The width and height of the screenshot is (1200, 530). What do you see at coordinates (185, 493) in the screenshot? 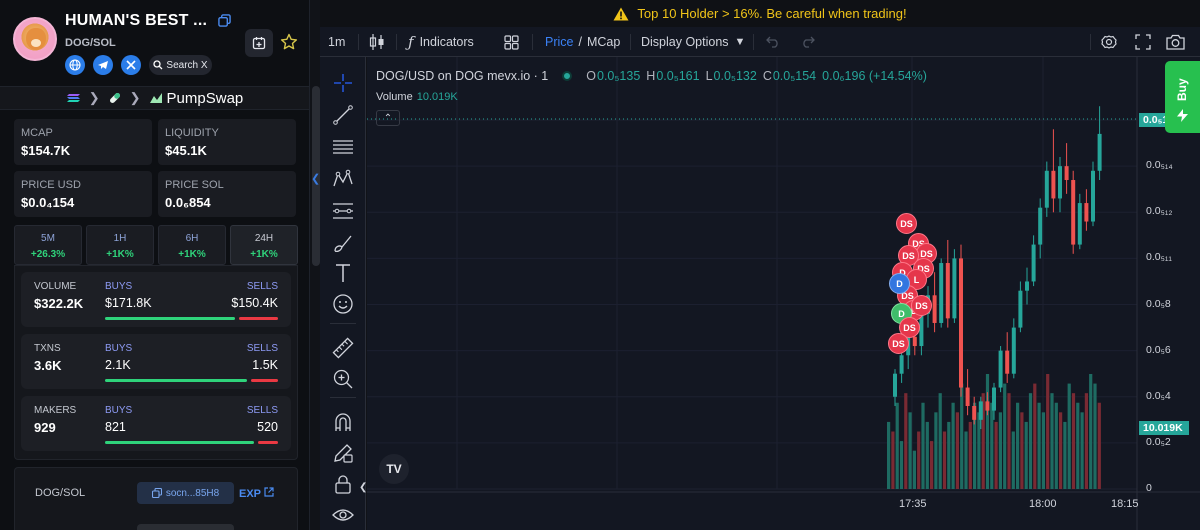
I see `copy-address-button: socn...85H8` at bounding box center [185, 493].